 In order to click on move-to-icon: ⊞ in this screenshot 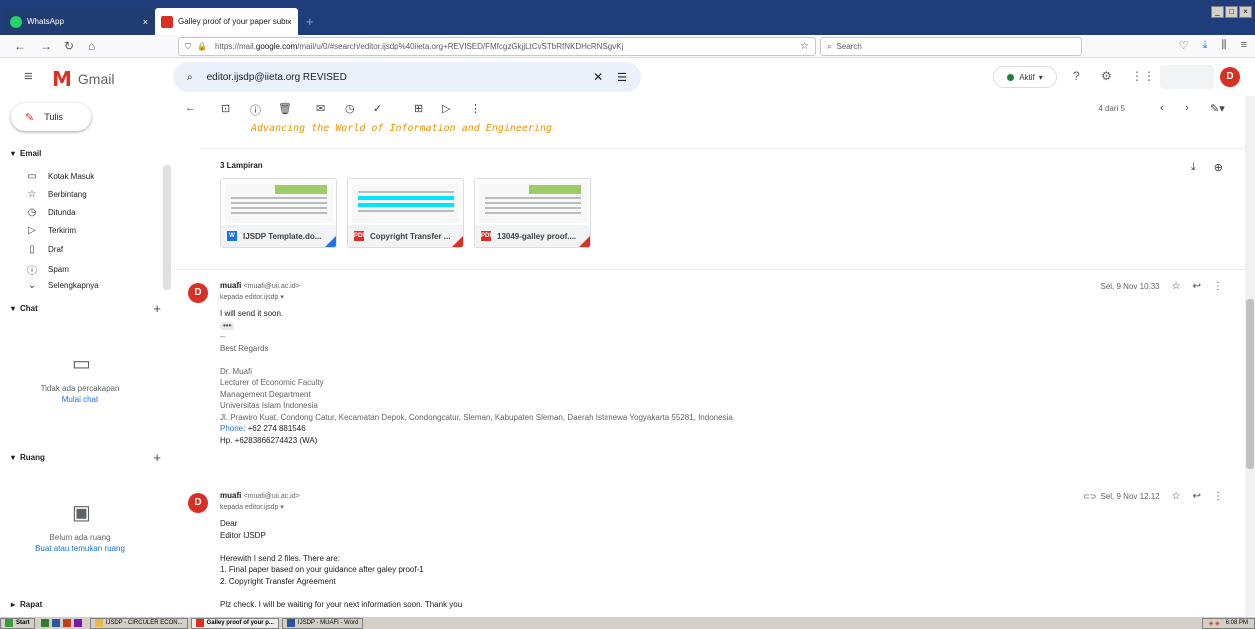, I will do `click(418, 108)`.